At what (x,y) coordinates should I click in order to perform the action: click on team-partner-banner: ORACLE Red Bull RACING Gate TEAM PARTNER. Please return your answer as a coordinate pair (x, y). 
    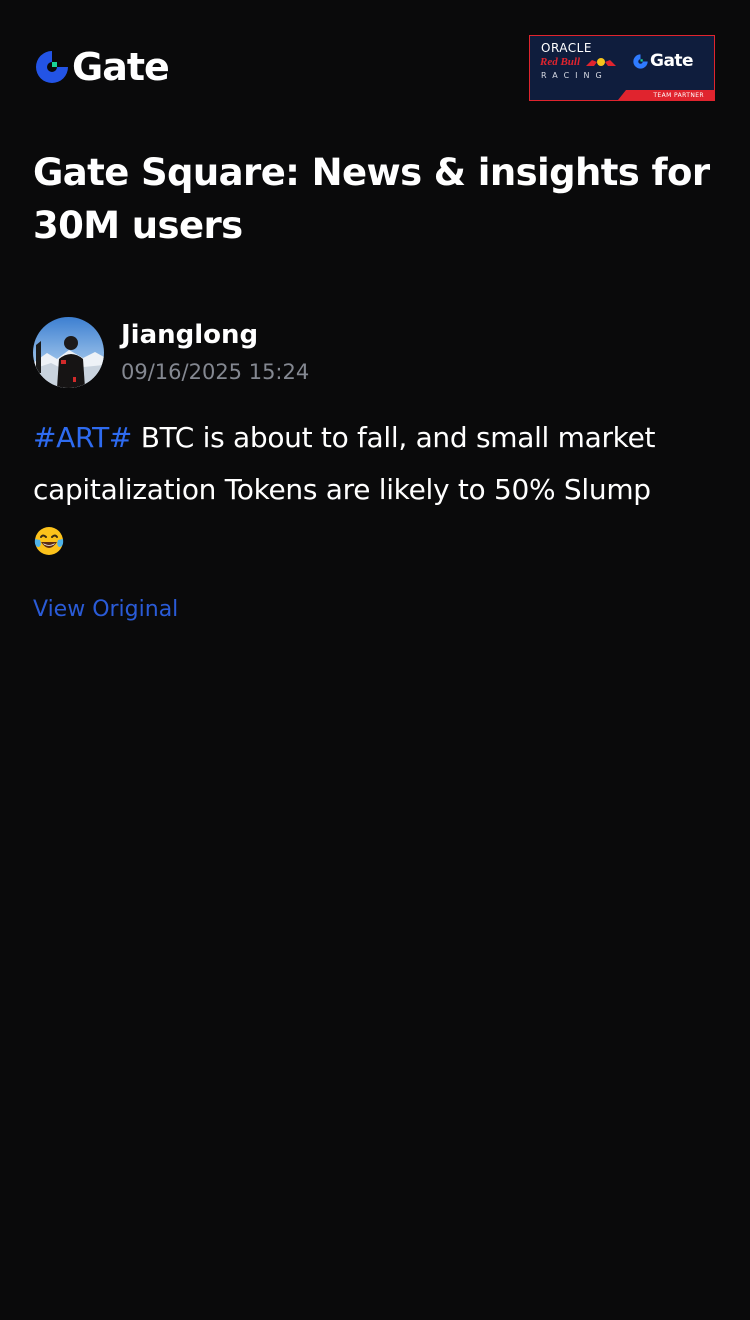
    Looking at the image, I should click on (622, 68).